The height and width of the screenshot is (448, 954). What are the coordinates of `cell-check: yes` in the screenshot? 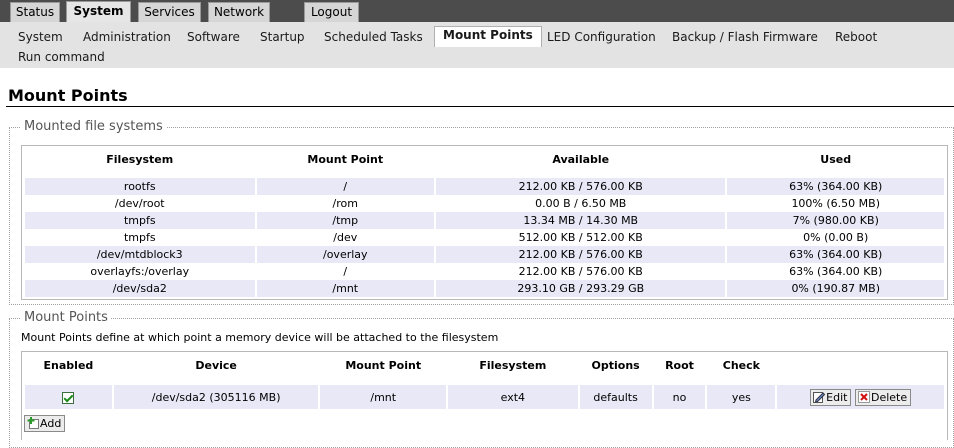 It's located at (741, 397).